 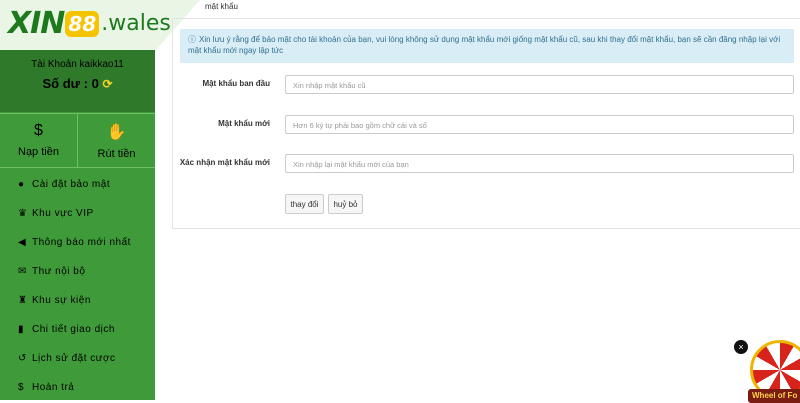 What do you see at coordinates (70, 83) in the screenshot?
I see `balance-text: Số dư : 0` at bounding box center [70, 83].